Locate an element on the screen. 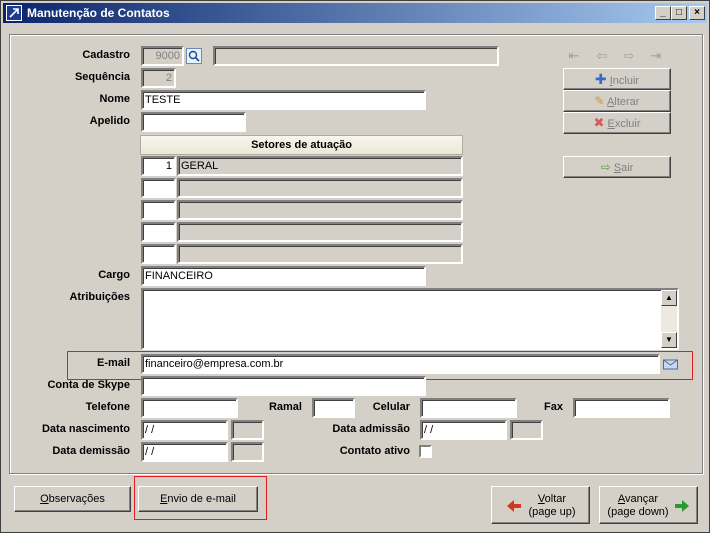 This screenshot has width=710, height=533. minimize-button: _ is located at coordinates (663, 13).